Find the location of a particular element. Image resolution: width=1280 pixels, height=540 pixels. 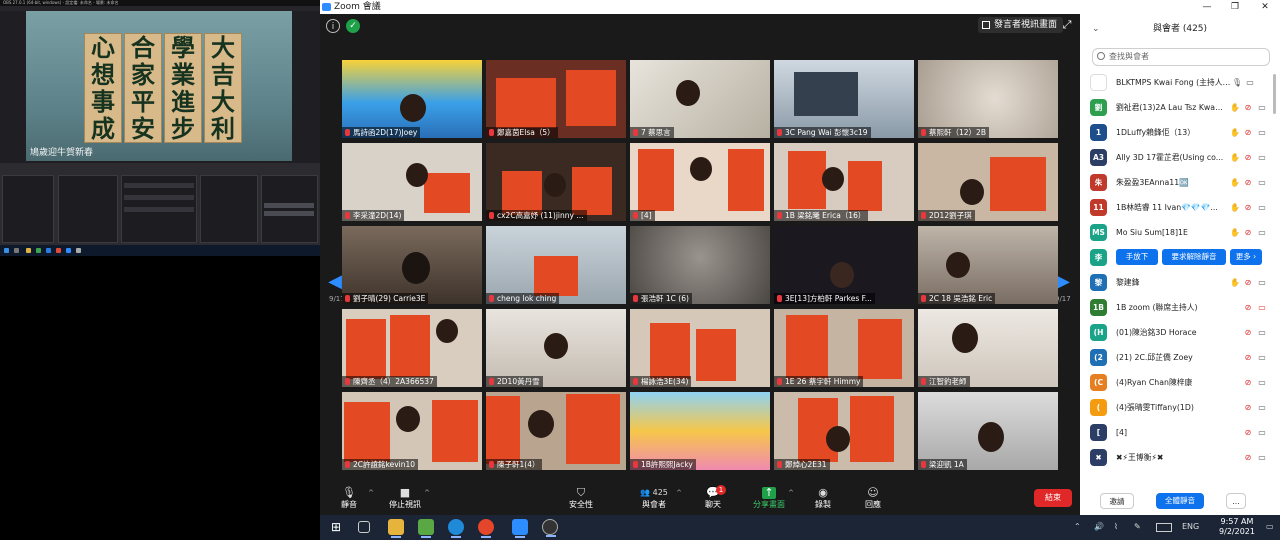

windows-start-icon: ⊞ is located at coordinates (336, 527).